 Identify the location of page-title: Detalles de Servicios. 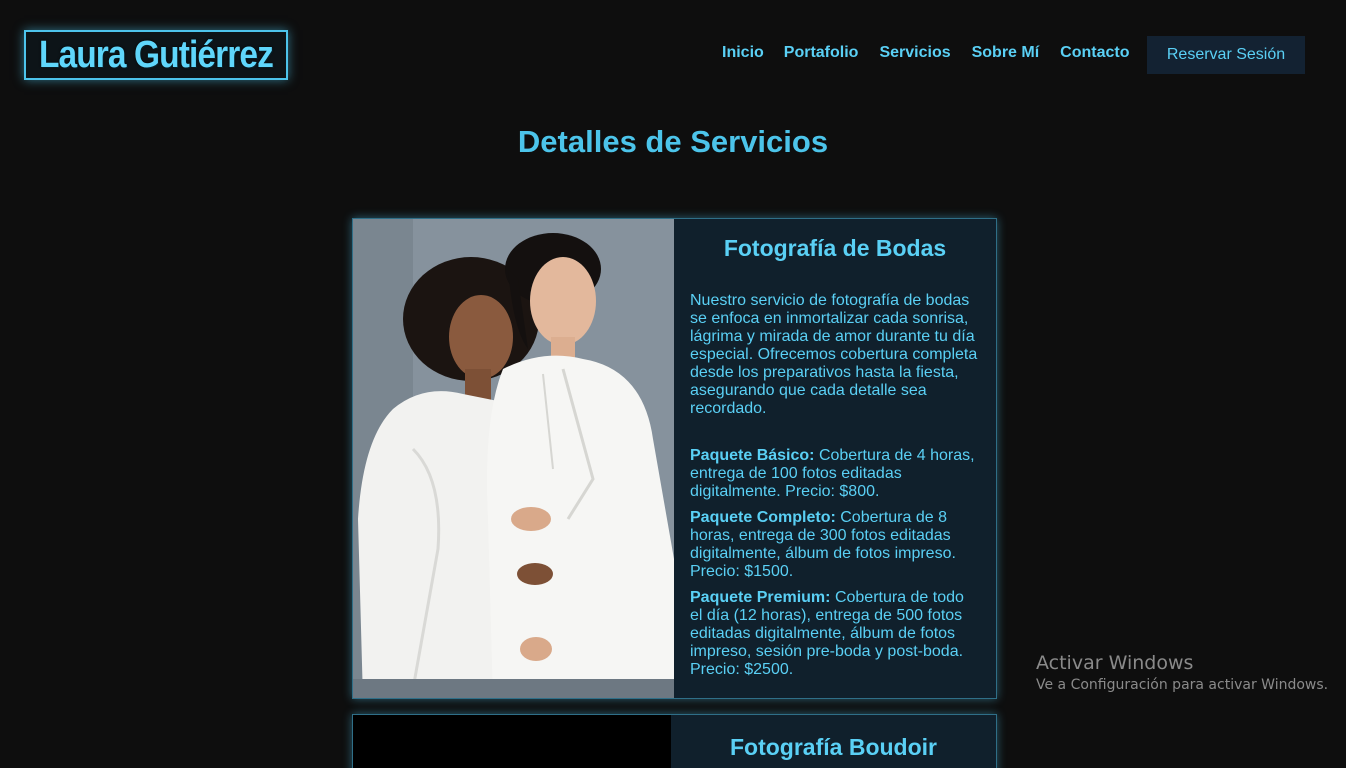
(673, 141).